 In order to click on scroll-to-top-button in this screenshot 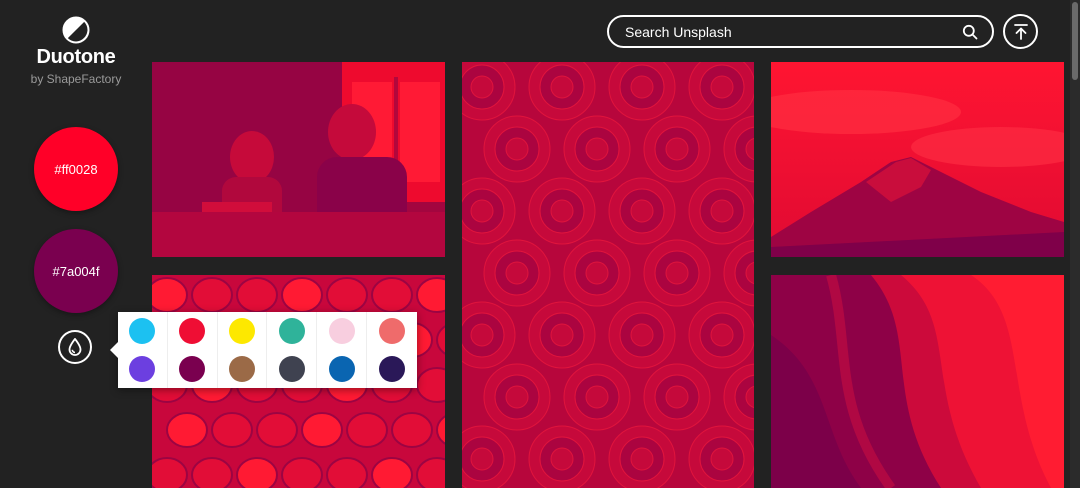, I will do `click(1020, 31)`.